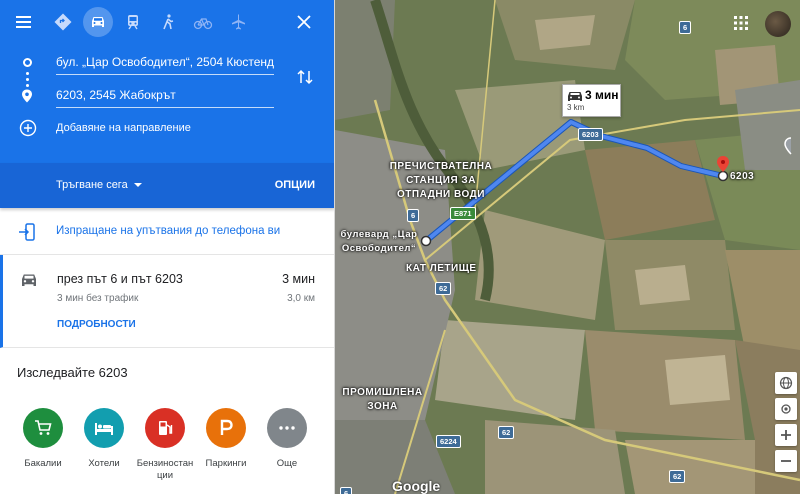 This screenshot has width=800, height=494. What do you see at coordinates (27, 96) in the screenshot?
I see `destination-pin-icon` at bounding box center [27, 96].